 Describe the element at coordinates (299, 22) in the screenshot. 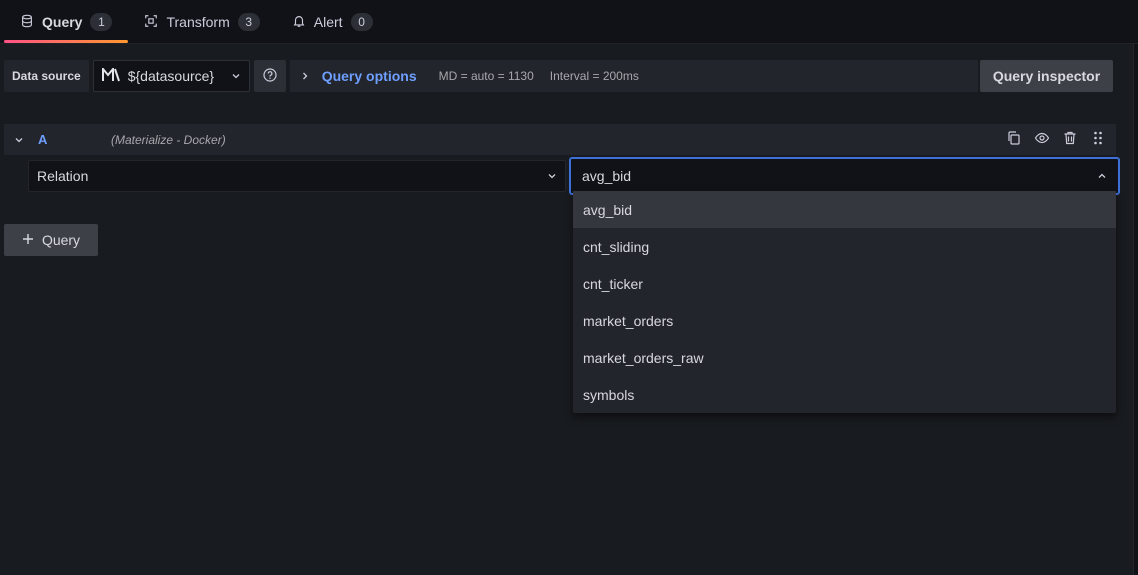

I see `bell-icon` at that location.